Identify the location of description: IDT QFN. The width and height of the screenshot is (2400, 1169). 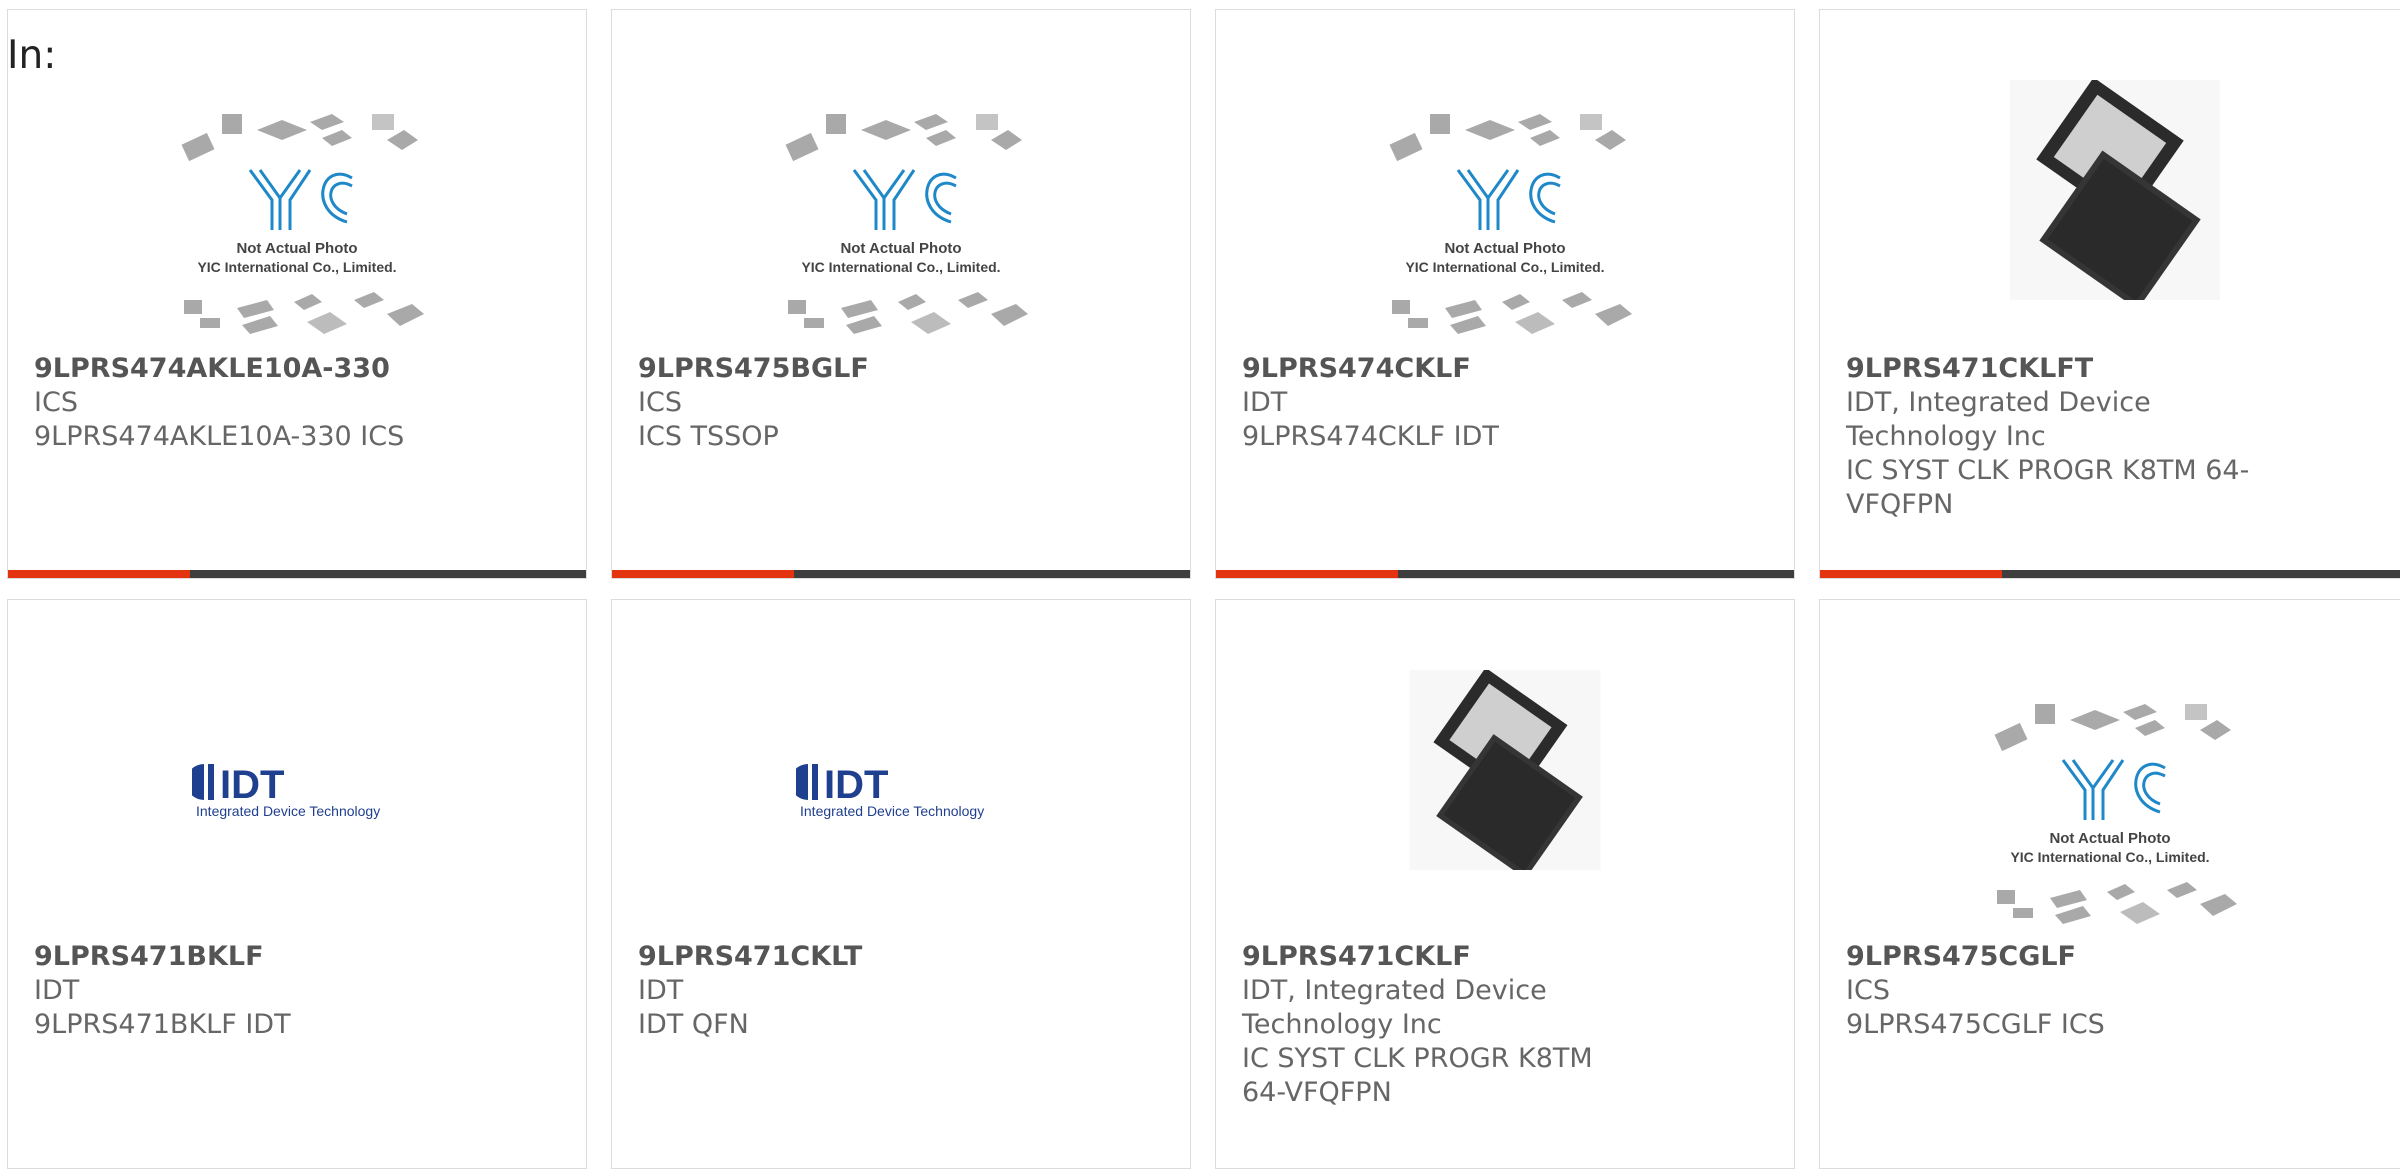
(693, 1024).